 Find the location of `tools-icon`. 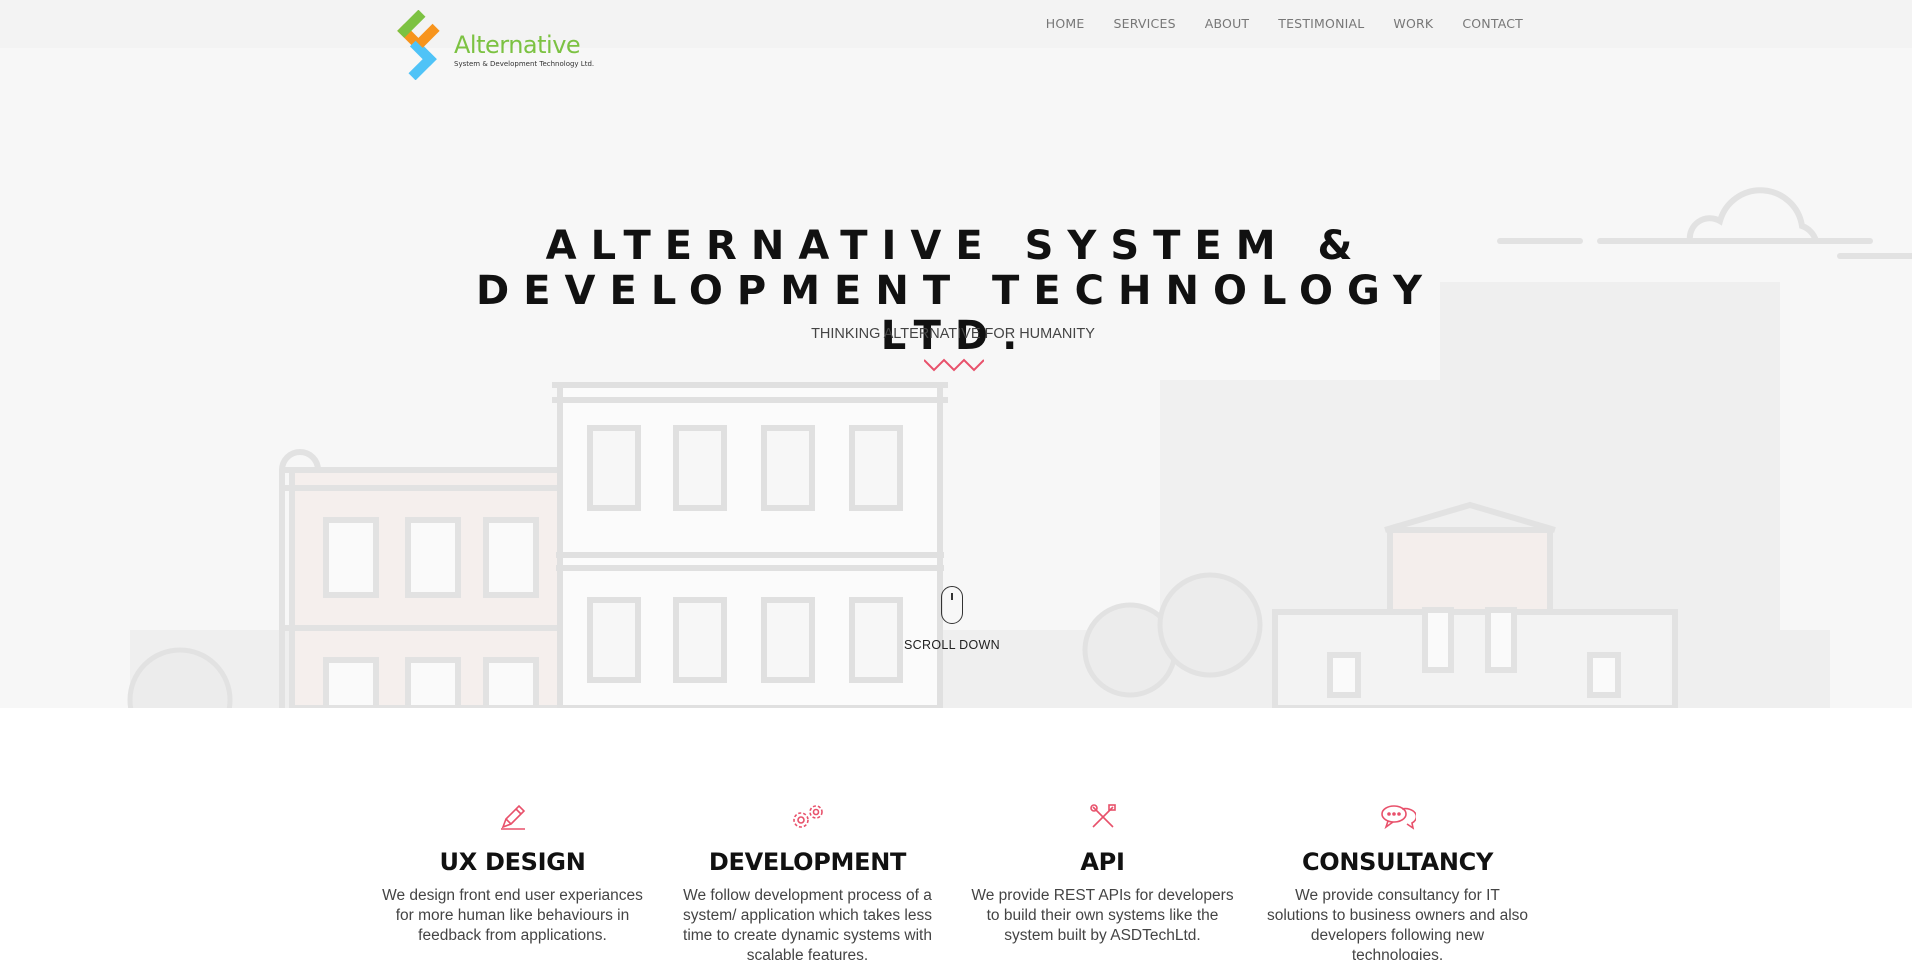

tools-icon is located at coordinates (1102, 816).